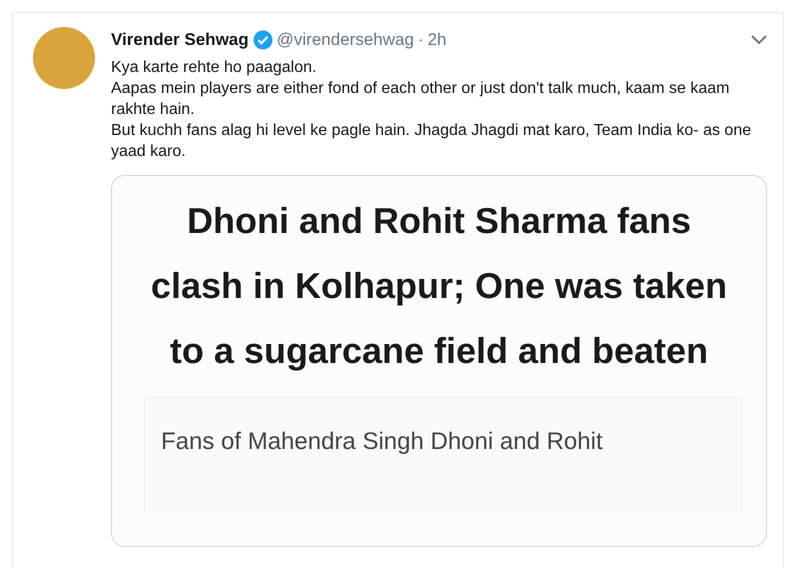  What do you see at coordinates (420, 99) in the screenshot?
I see `tweet-text-line: Aapas mein players are either fond of each other or just don't talk much, kaam se kaam rakhte hain.` at bounding box center [420, 99].